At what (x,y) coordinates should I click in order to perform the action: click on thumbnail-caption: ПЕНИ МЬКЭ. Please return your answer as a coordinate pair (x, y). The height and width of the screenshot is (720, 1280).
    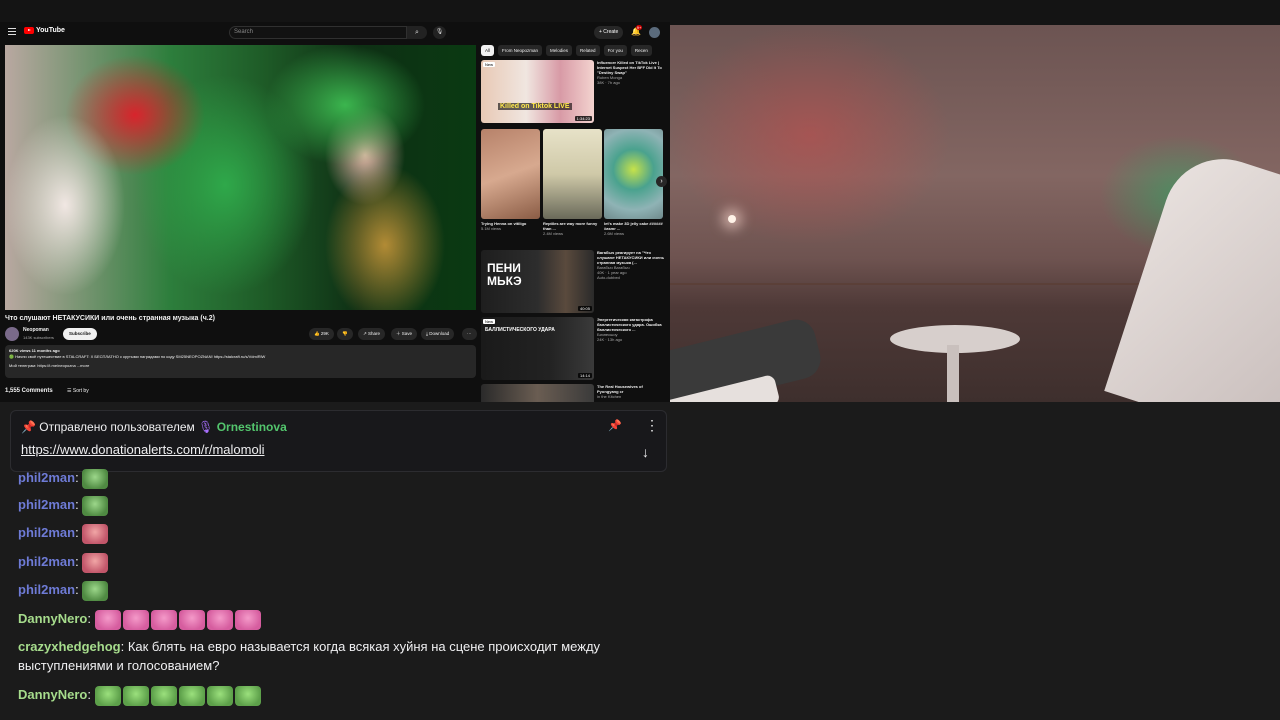
    Looking at the image, I should click on (504, 274).